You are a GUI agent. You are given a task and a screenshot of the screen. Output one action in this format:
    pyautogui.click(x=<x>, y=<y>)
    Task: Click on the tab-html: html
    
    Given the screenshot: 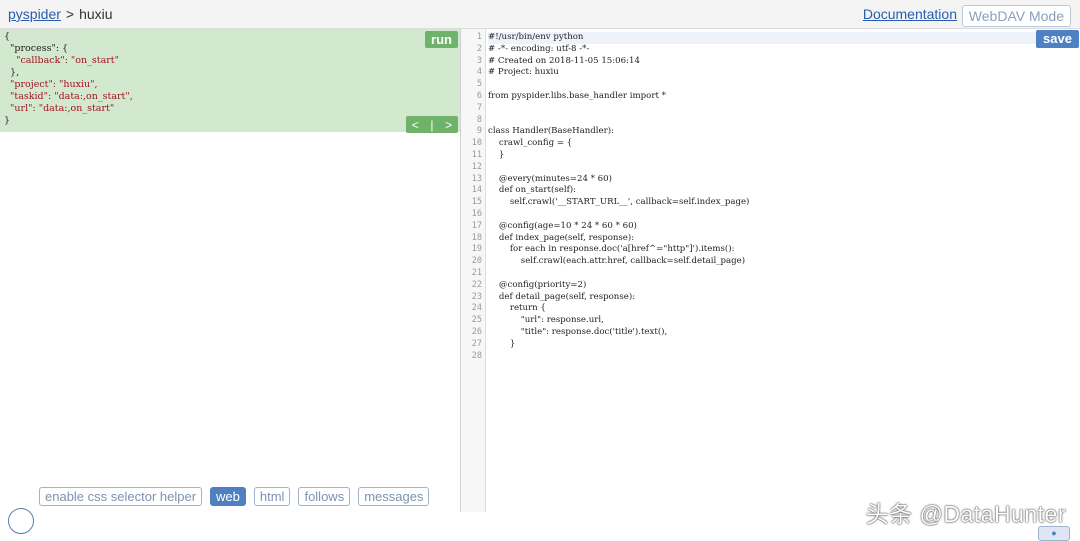 What is the action you would take?
    pyautogui.click(x=272, y=496)
    